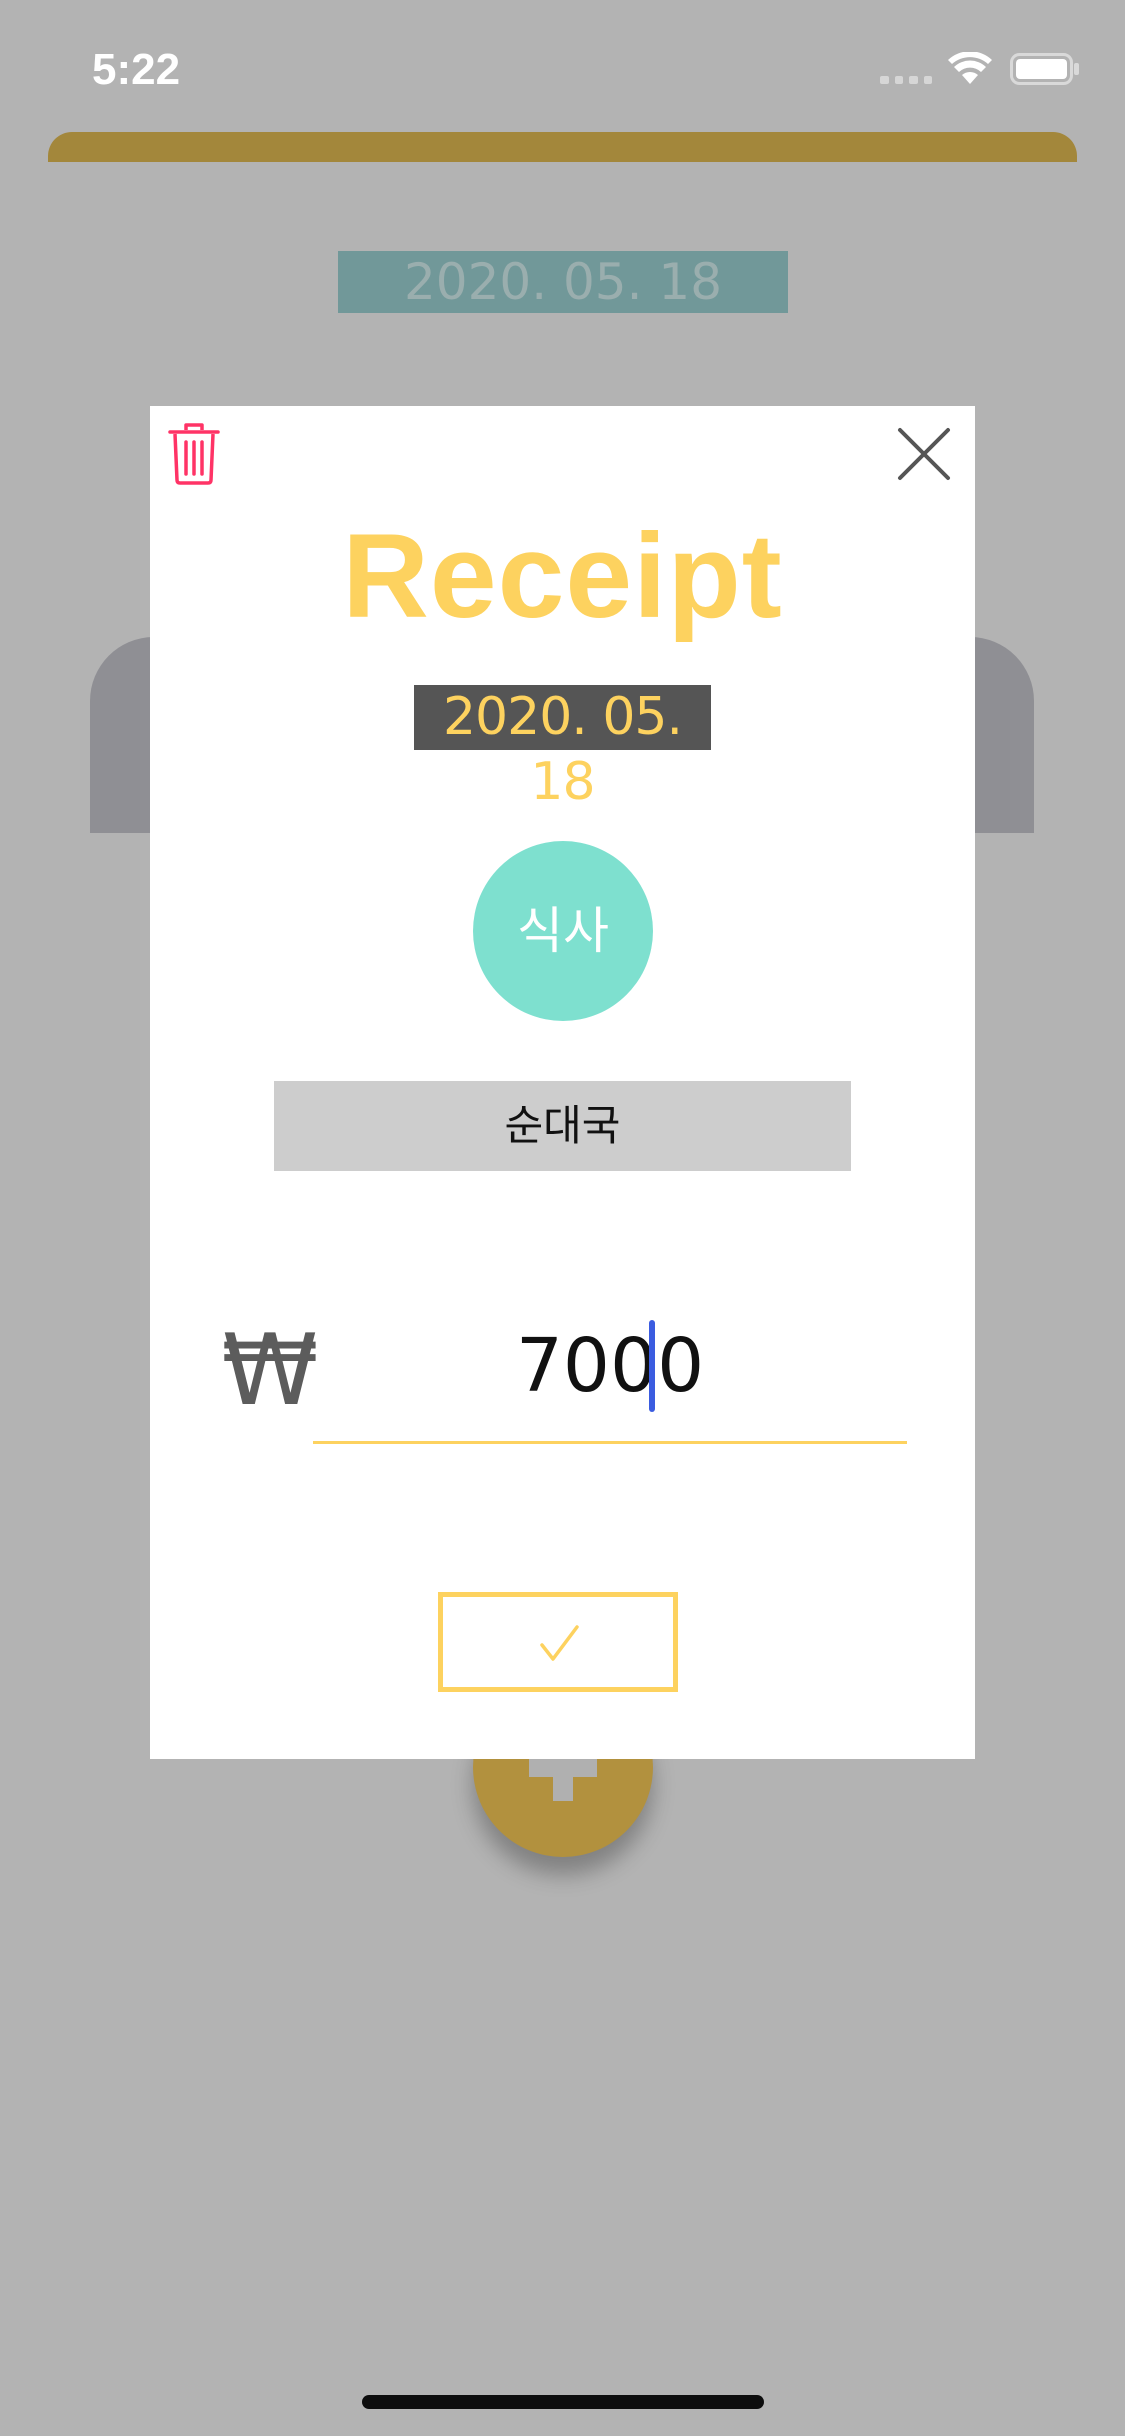 Image resolution: width=1125 pixels, height=2436 pixels. Describe the element at coordinates (652, 1366) in the screenshot. I see `text-caret` at that location.